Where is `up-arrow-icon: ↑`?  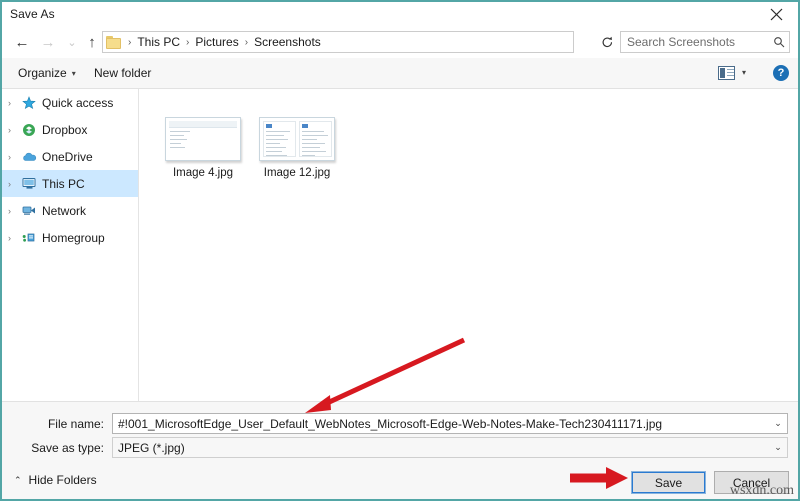
up-arrow-icon: ↑ is located at coordinates (92, 42).